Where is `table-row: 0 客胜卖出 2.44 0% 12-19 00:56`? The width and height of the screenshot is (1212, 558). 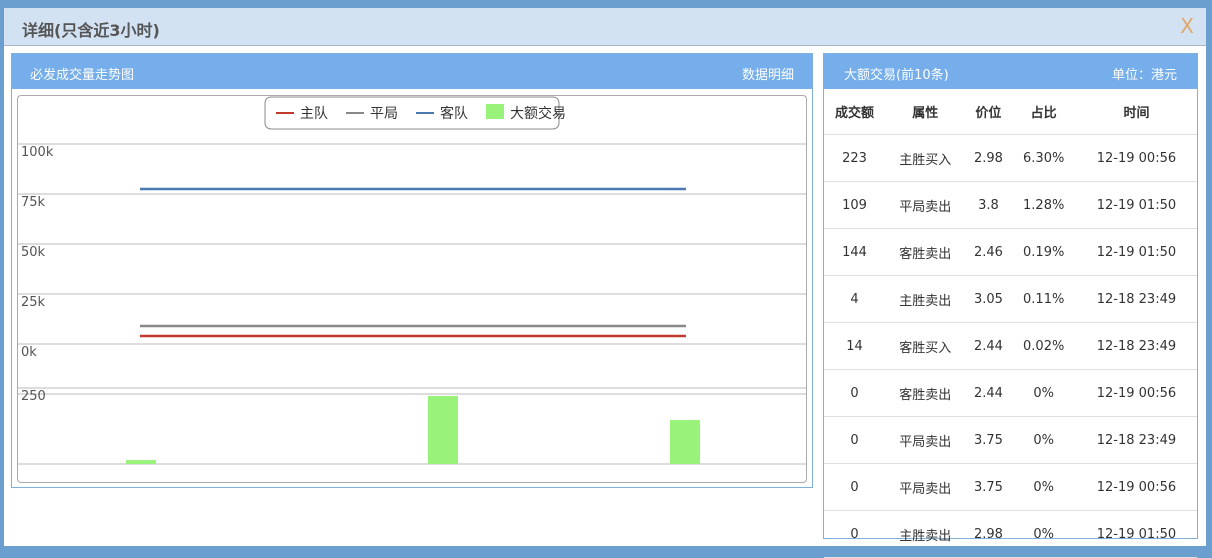
table-row: 0 客胜卖出 2.44 0% 12-19 00:56 is located at coordinates (1010, 393).